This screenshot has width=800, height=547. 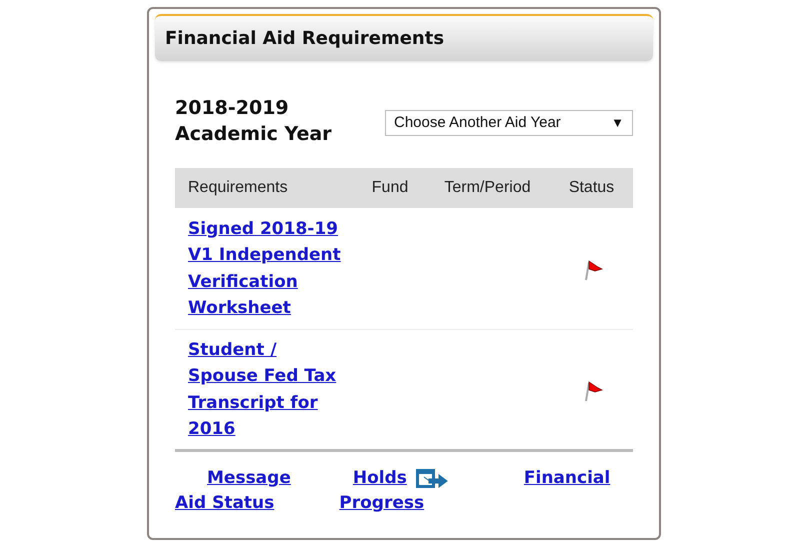 I want to click on footer-link: Financial, so click(x=567, y=478).